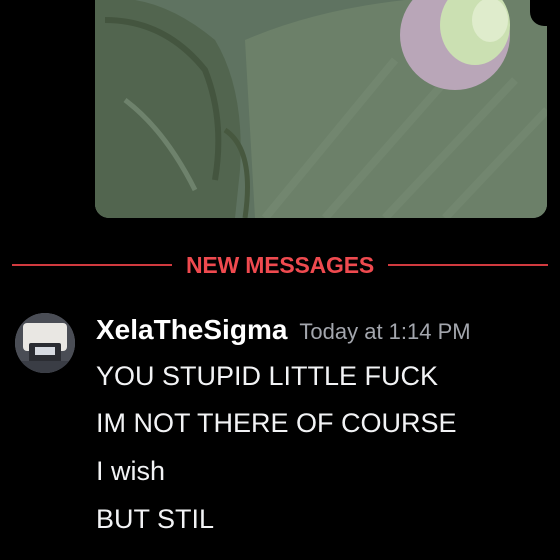 This screenshot has height=560, width=560. What do you see at coordinates (468, 265) in the screenshot?
I see `divider-line-right` at bounding box center [468, 265].